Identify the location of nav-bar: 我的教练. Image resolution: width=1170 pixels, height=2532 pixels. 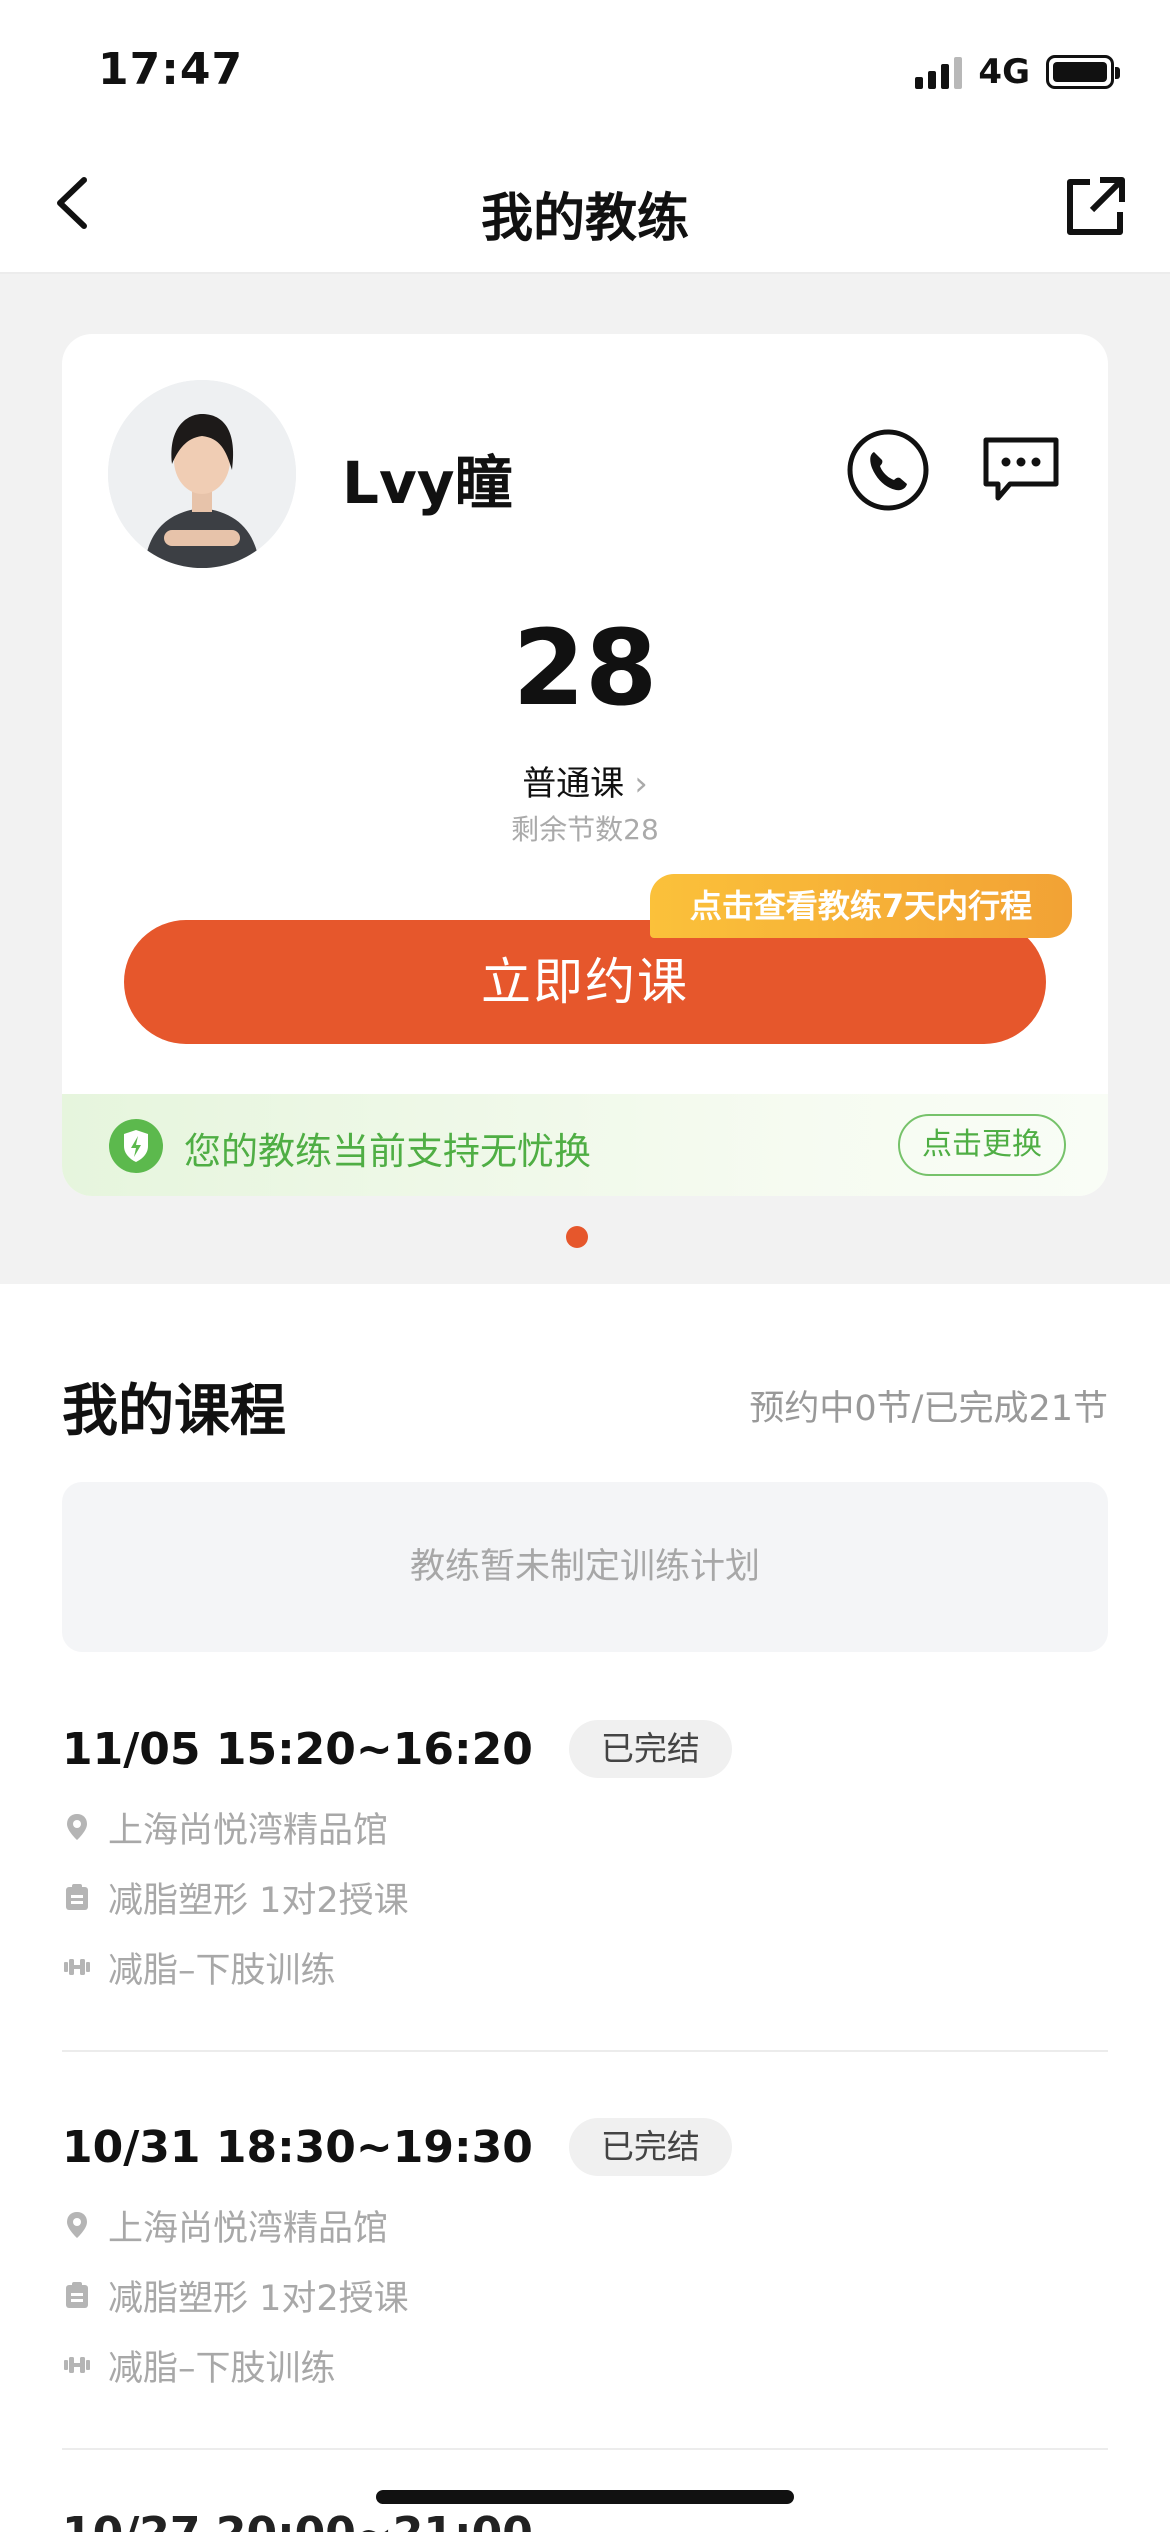
(585, 207).